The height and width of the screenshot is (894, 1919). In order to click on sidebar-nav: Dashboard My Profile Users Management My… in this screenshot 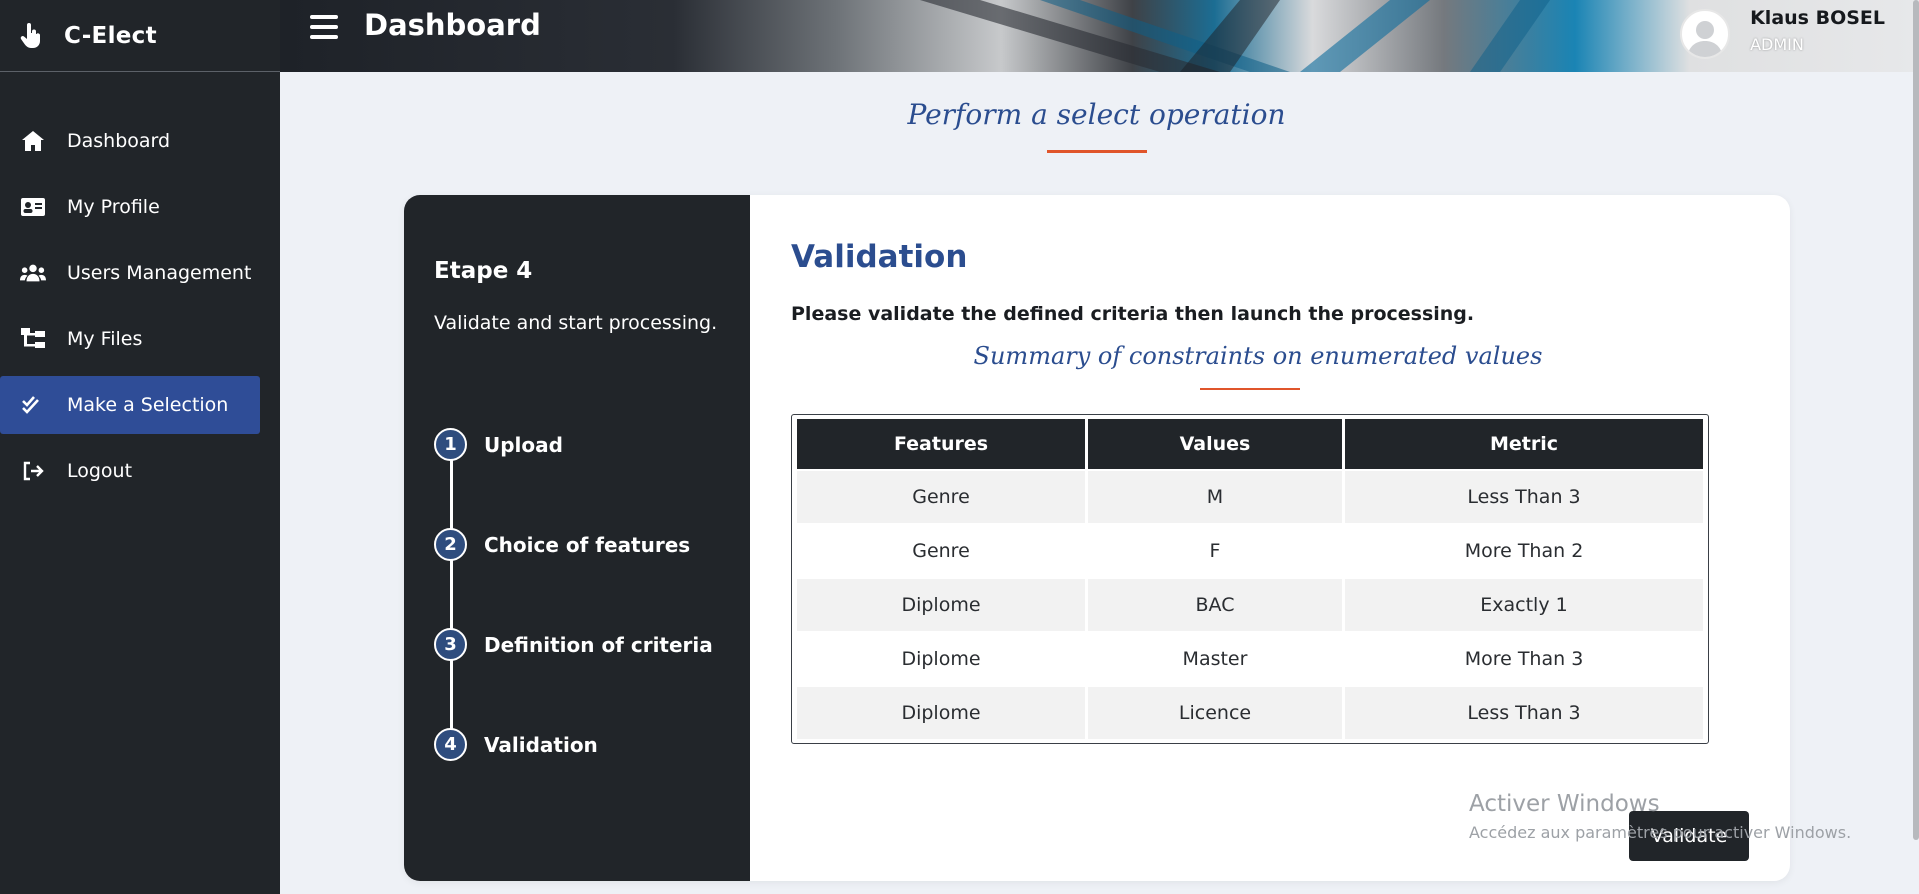, I will do `click(140, 306)`.